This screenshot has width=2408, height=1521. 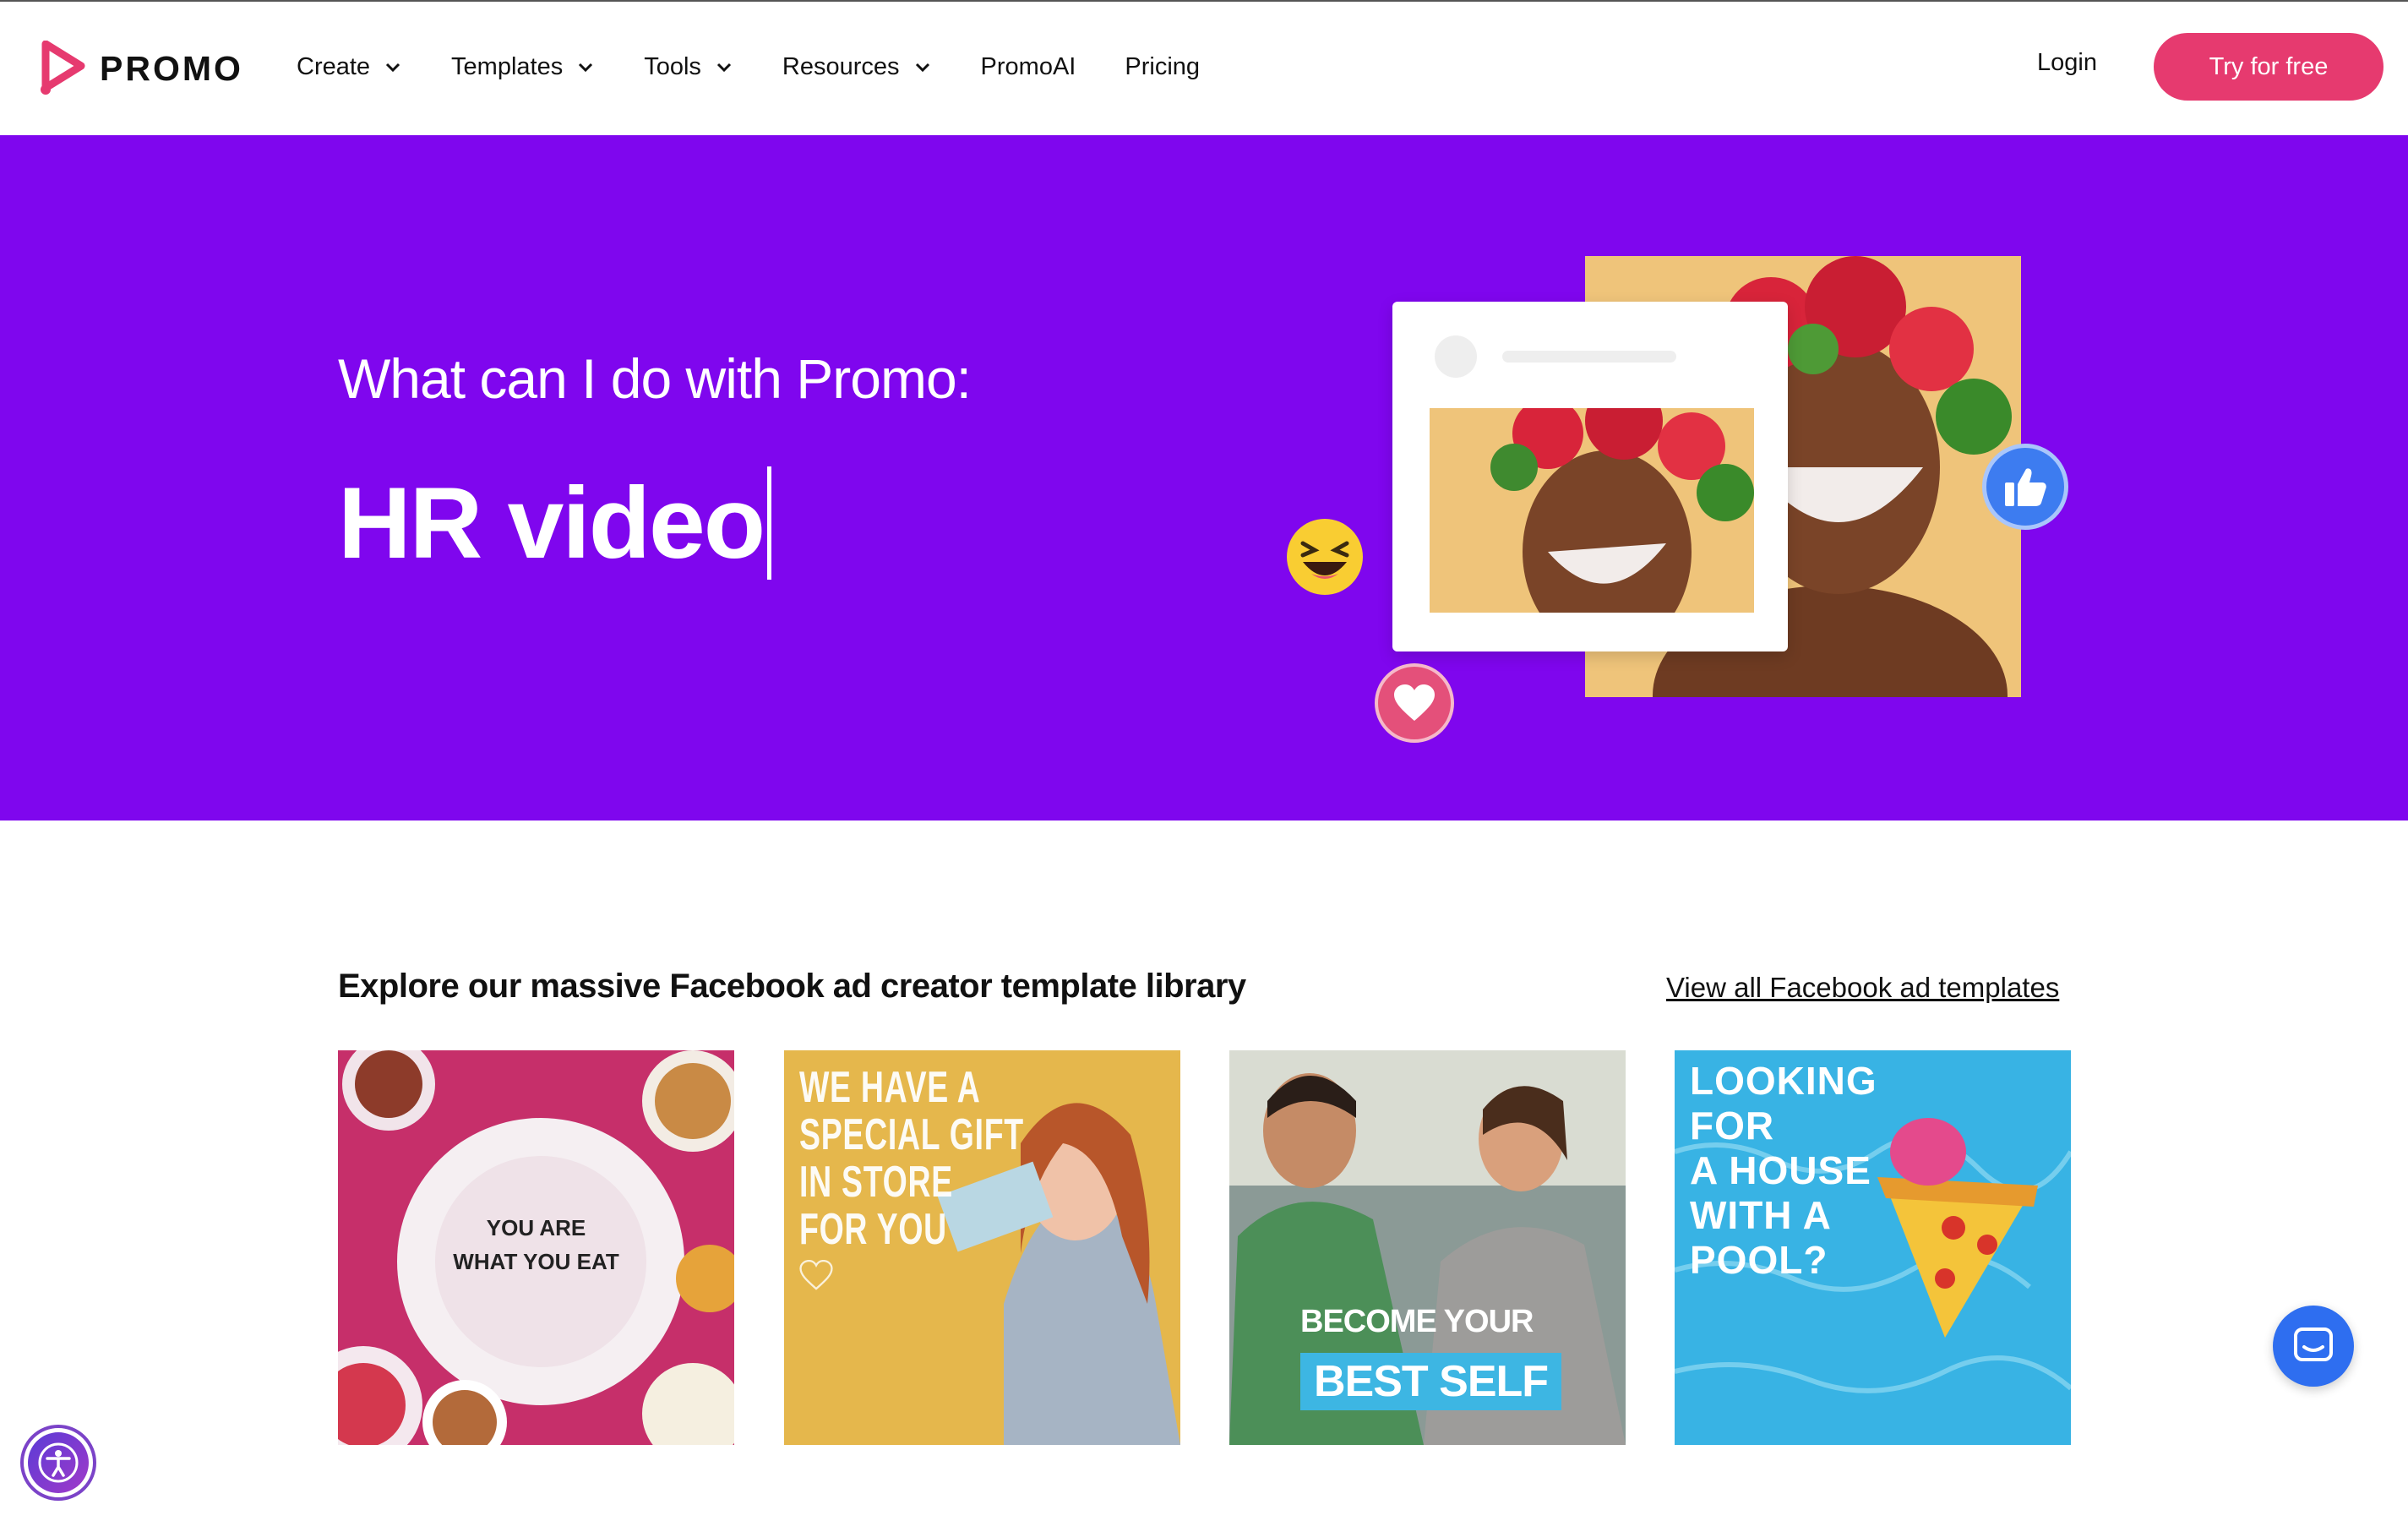 I want to click on promo-logo: PROMO, so click(x=141, y=68).